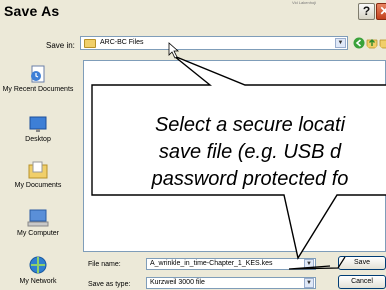  What do you see at coordinates (174, 50) in the screenshot?
I see `mouse-cursor-icon` at bounding box center [174, 50].